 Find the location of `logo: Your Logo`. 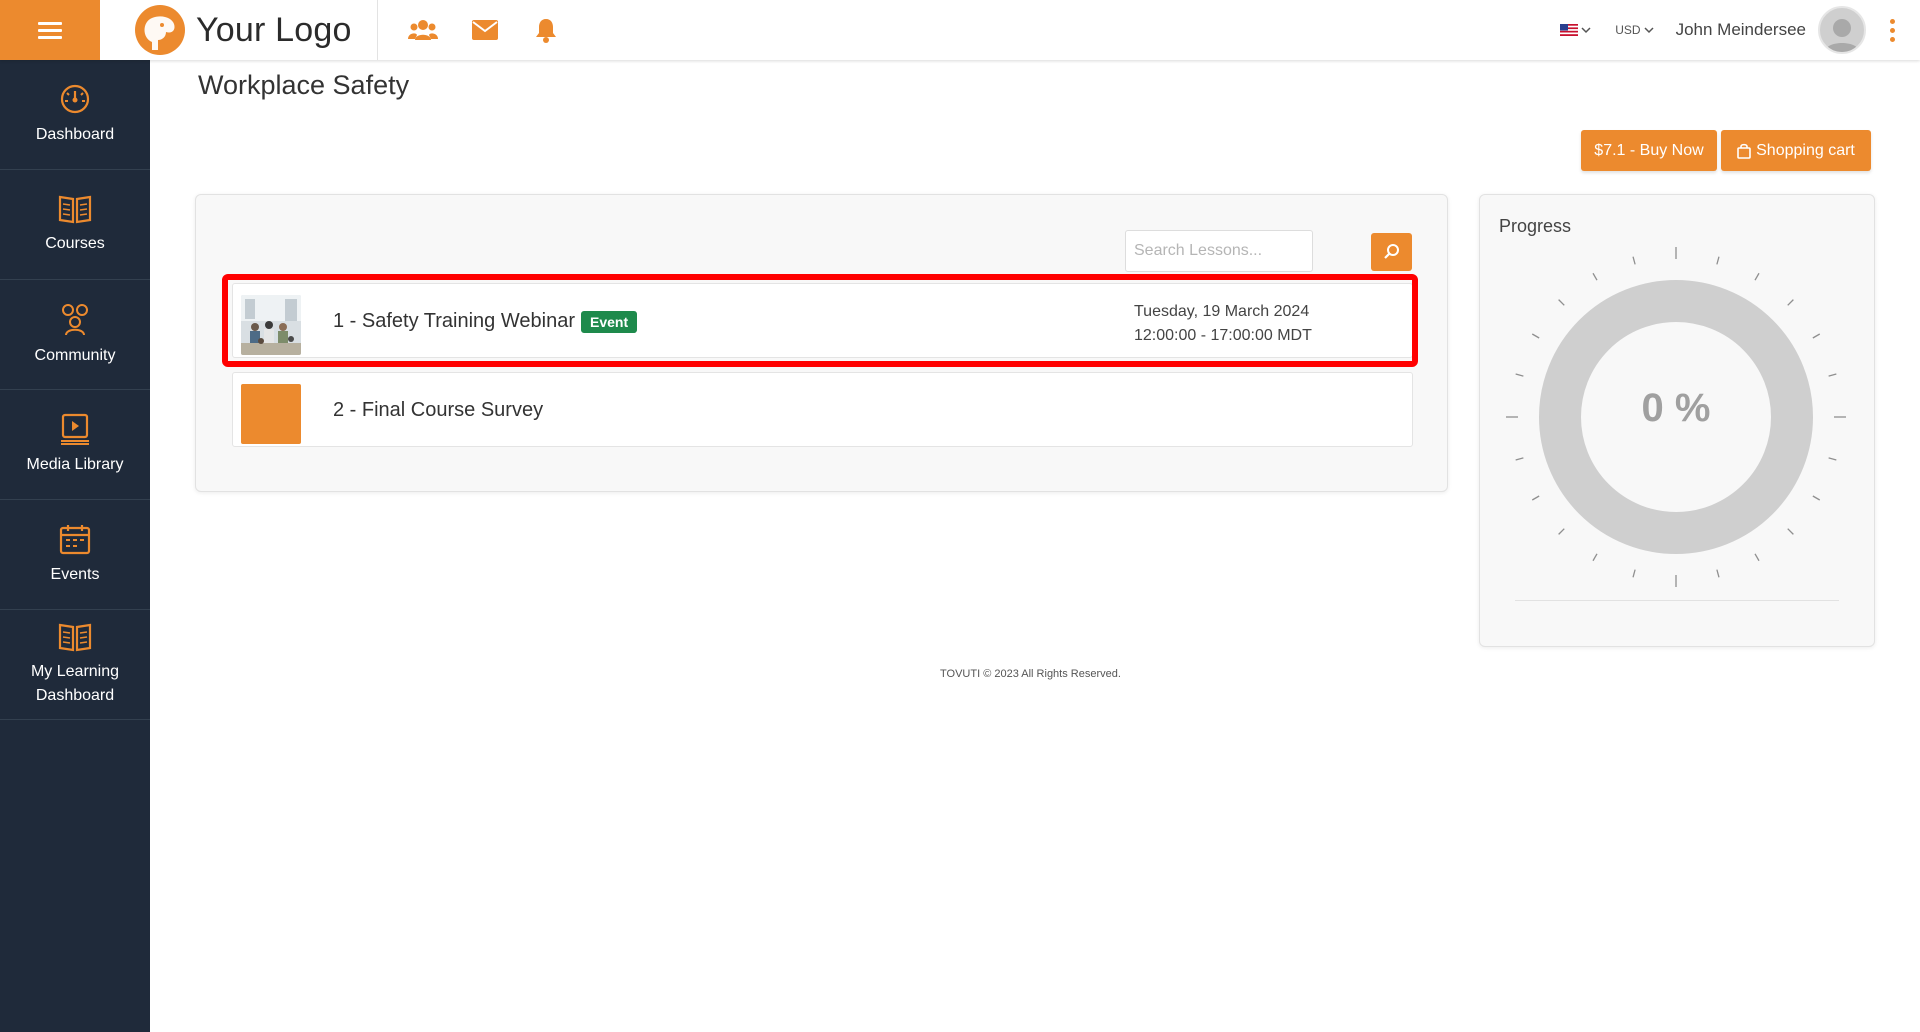

logo: Your Logo is located at coordinates (242, 30).